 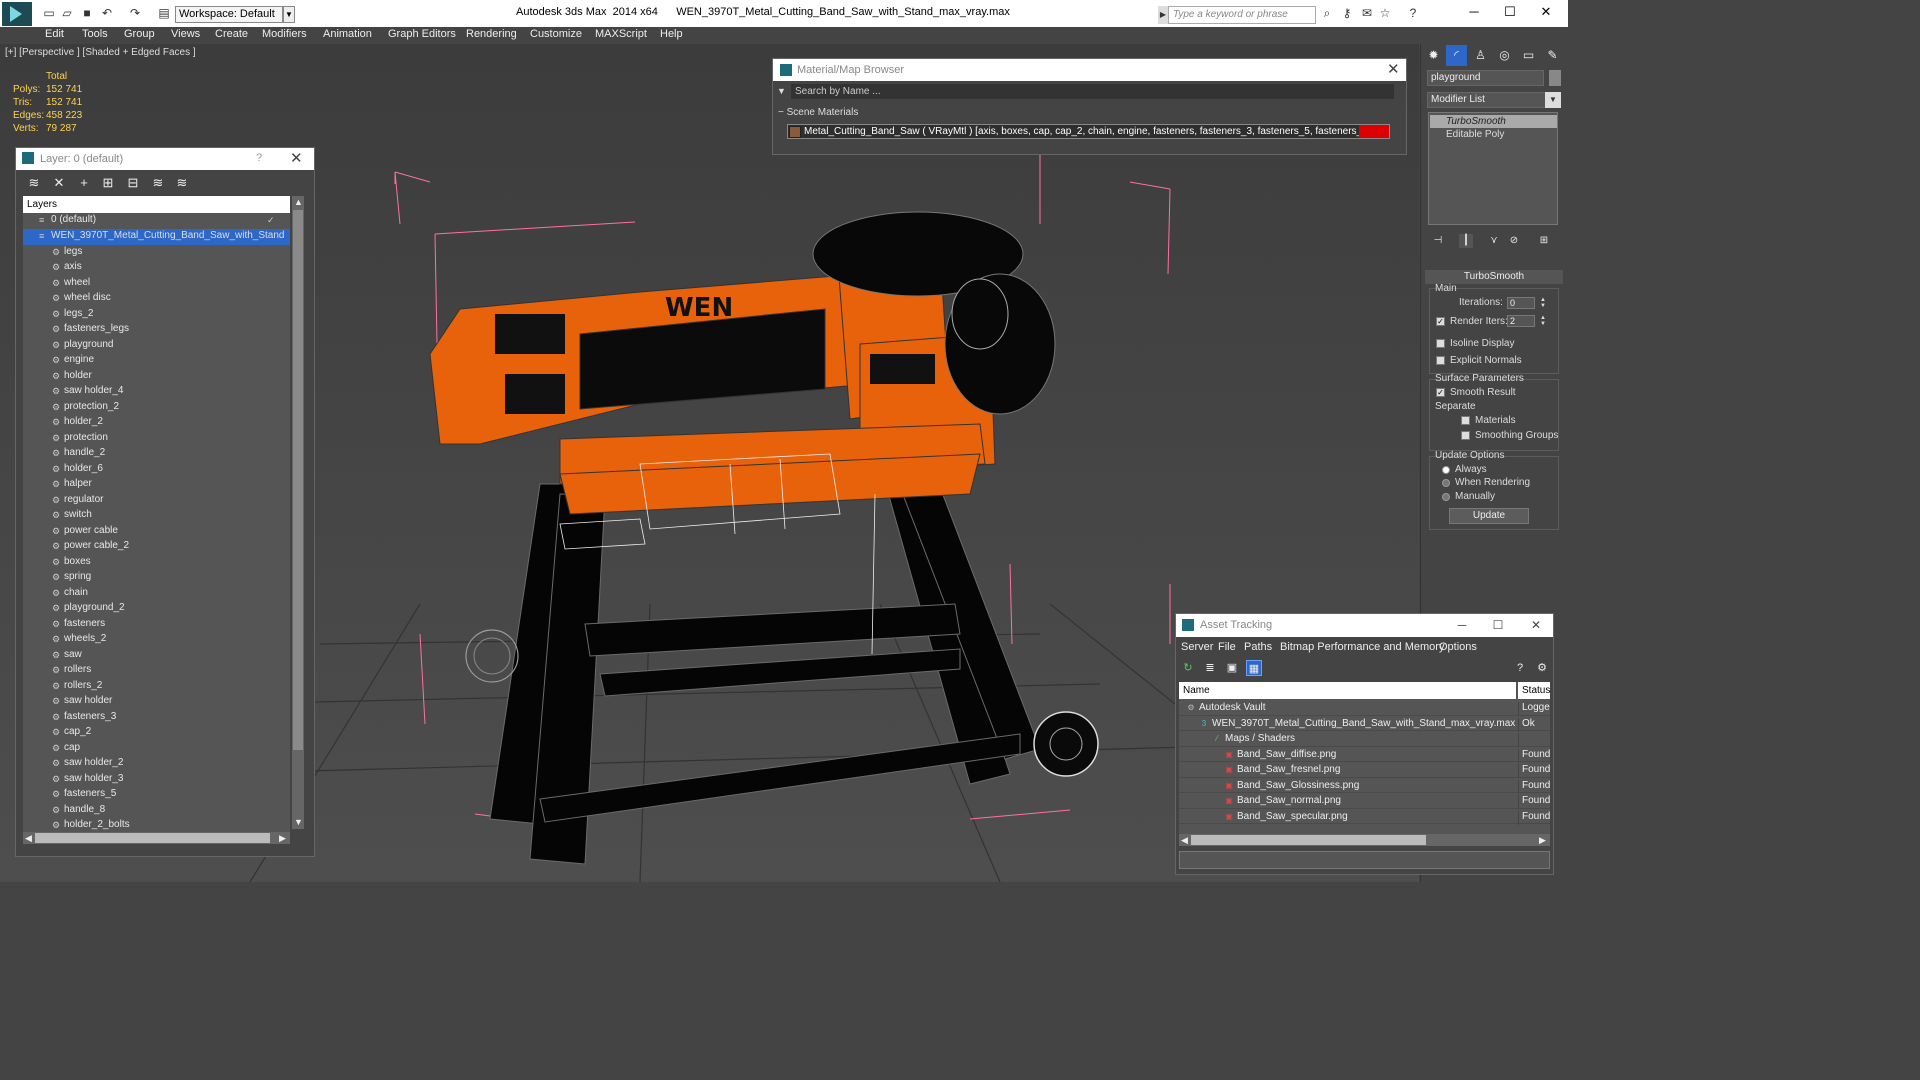 I want to click on asset-row: ▣ Band_Saw_fresnel.png Found, so click(x=1364, y=770).